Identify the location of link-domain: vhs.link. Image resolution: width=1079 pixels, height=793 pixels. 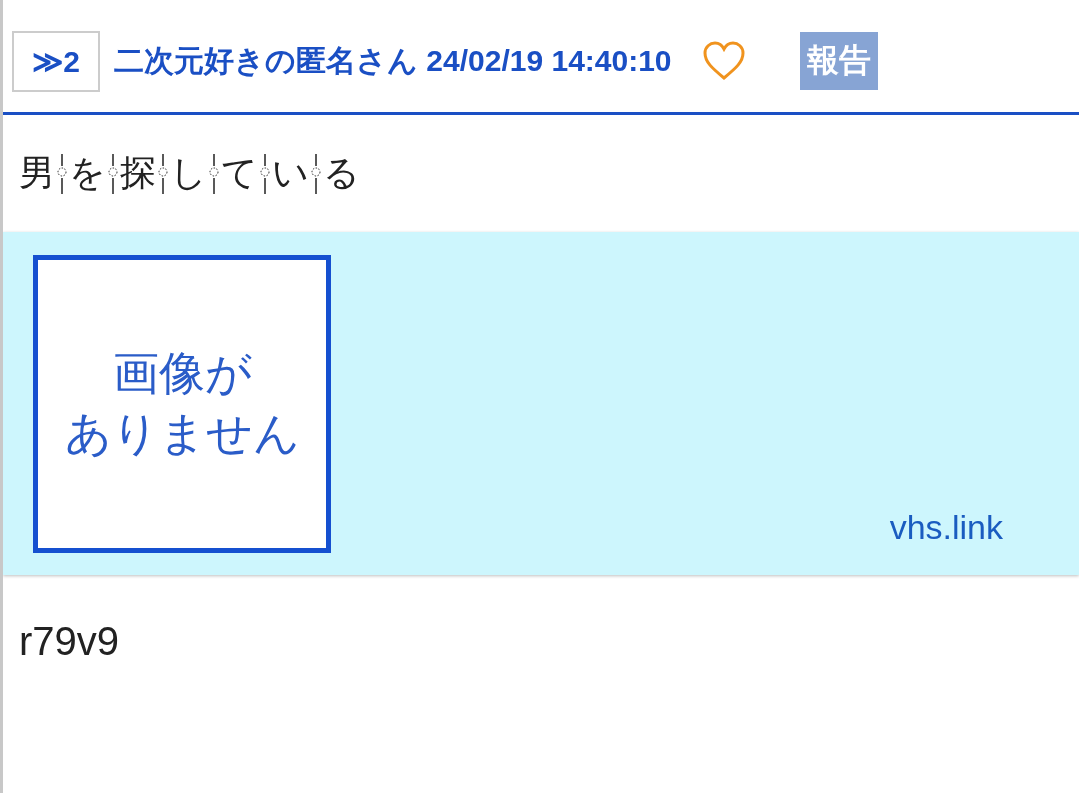
(946, 527).